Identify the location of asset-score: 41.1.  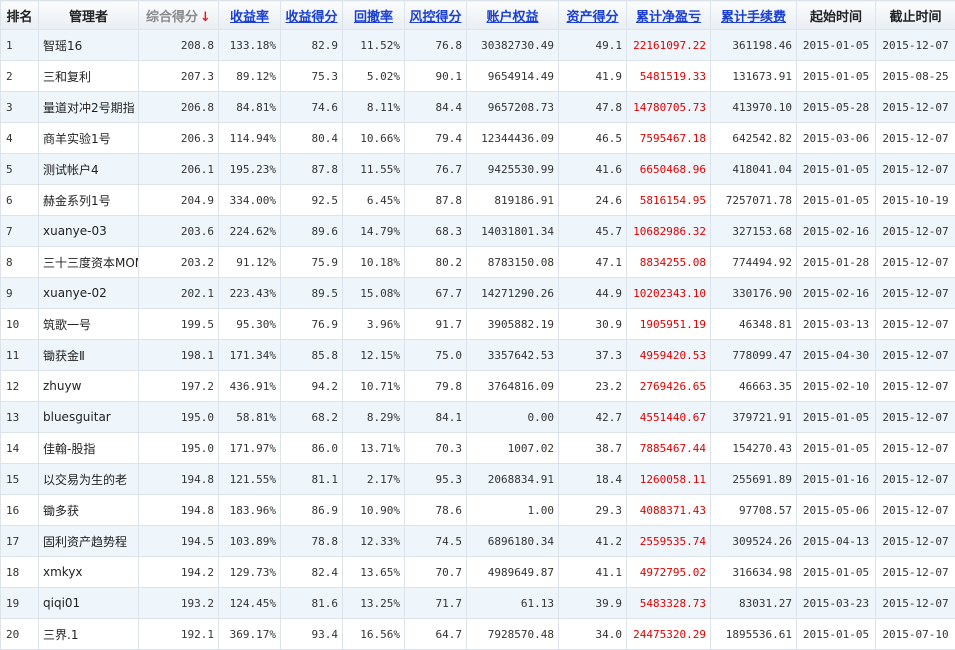
(593, 572).